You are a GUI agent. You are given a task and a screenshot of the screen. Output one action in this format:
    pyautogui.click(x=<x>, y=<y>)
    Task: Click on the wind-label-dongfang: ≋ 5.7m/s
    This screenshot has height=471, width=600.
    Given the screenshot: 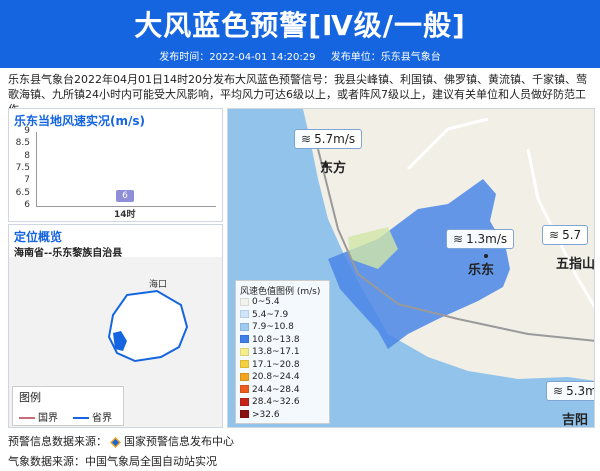 What is the action you would take?
    pyautogui.click(x=328, y=139)
    